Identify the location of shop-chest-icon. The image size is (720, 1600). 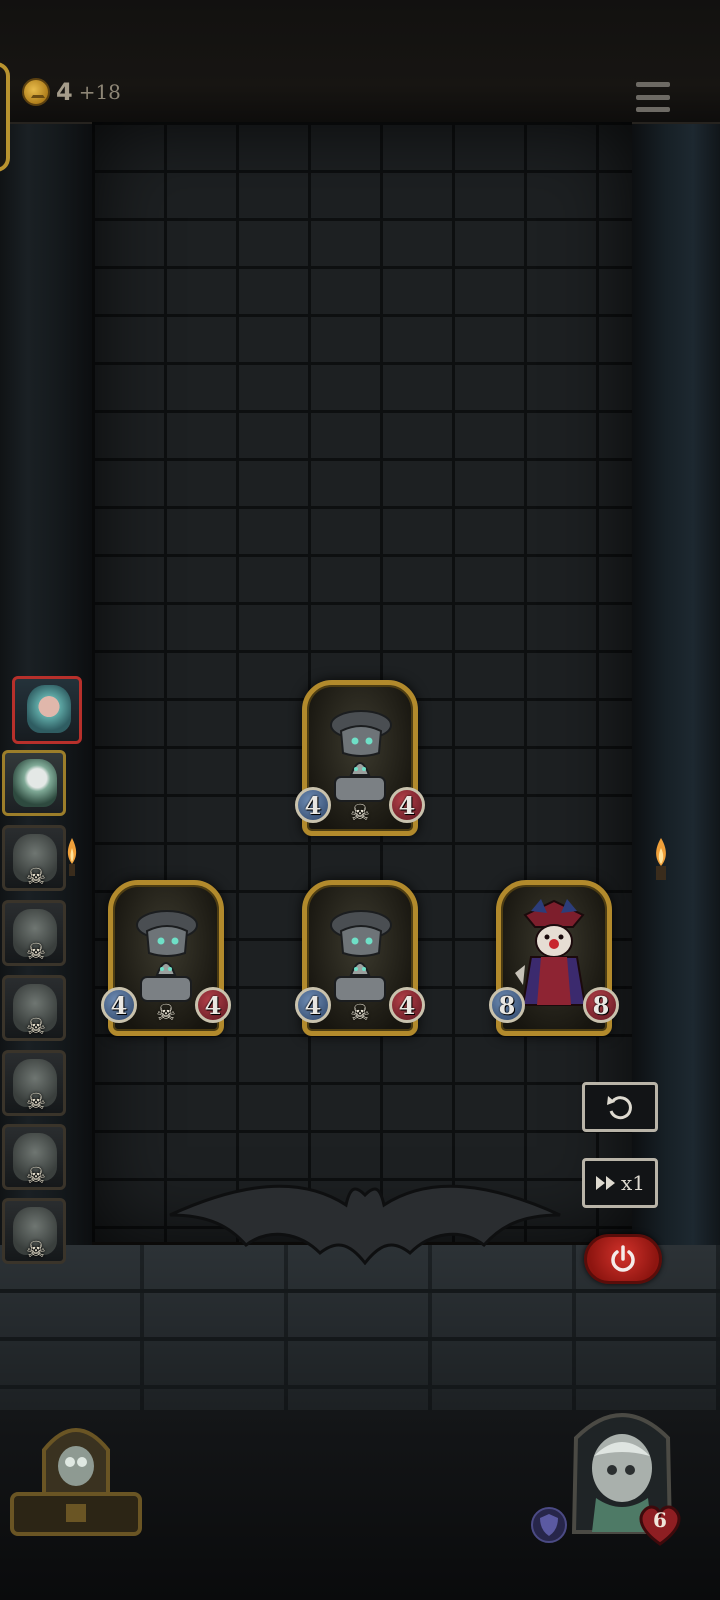
(76, 1474).